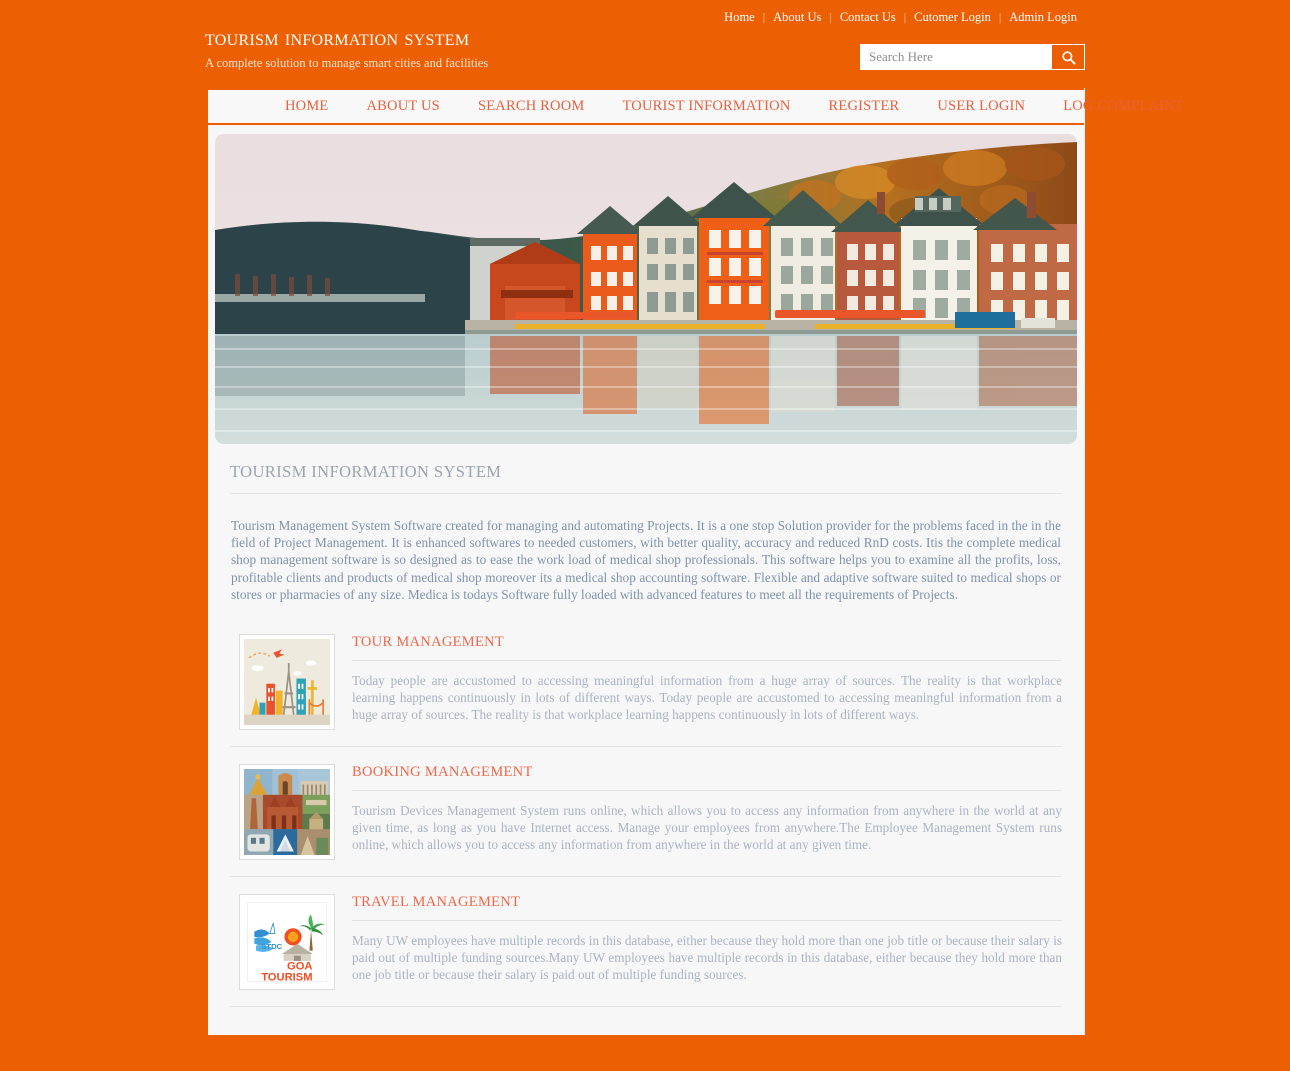 The image size is (1290, 1071). I want to click on svg-text: GOA, so click(299, 967).